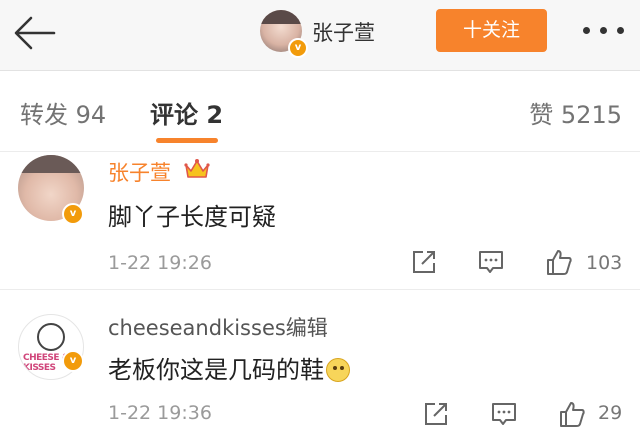  What do you see at coordinates (575, 112) in the screenshot?
I see `tab-likes: 赞 5215` at bounding box center [575, 112].